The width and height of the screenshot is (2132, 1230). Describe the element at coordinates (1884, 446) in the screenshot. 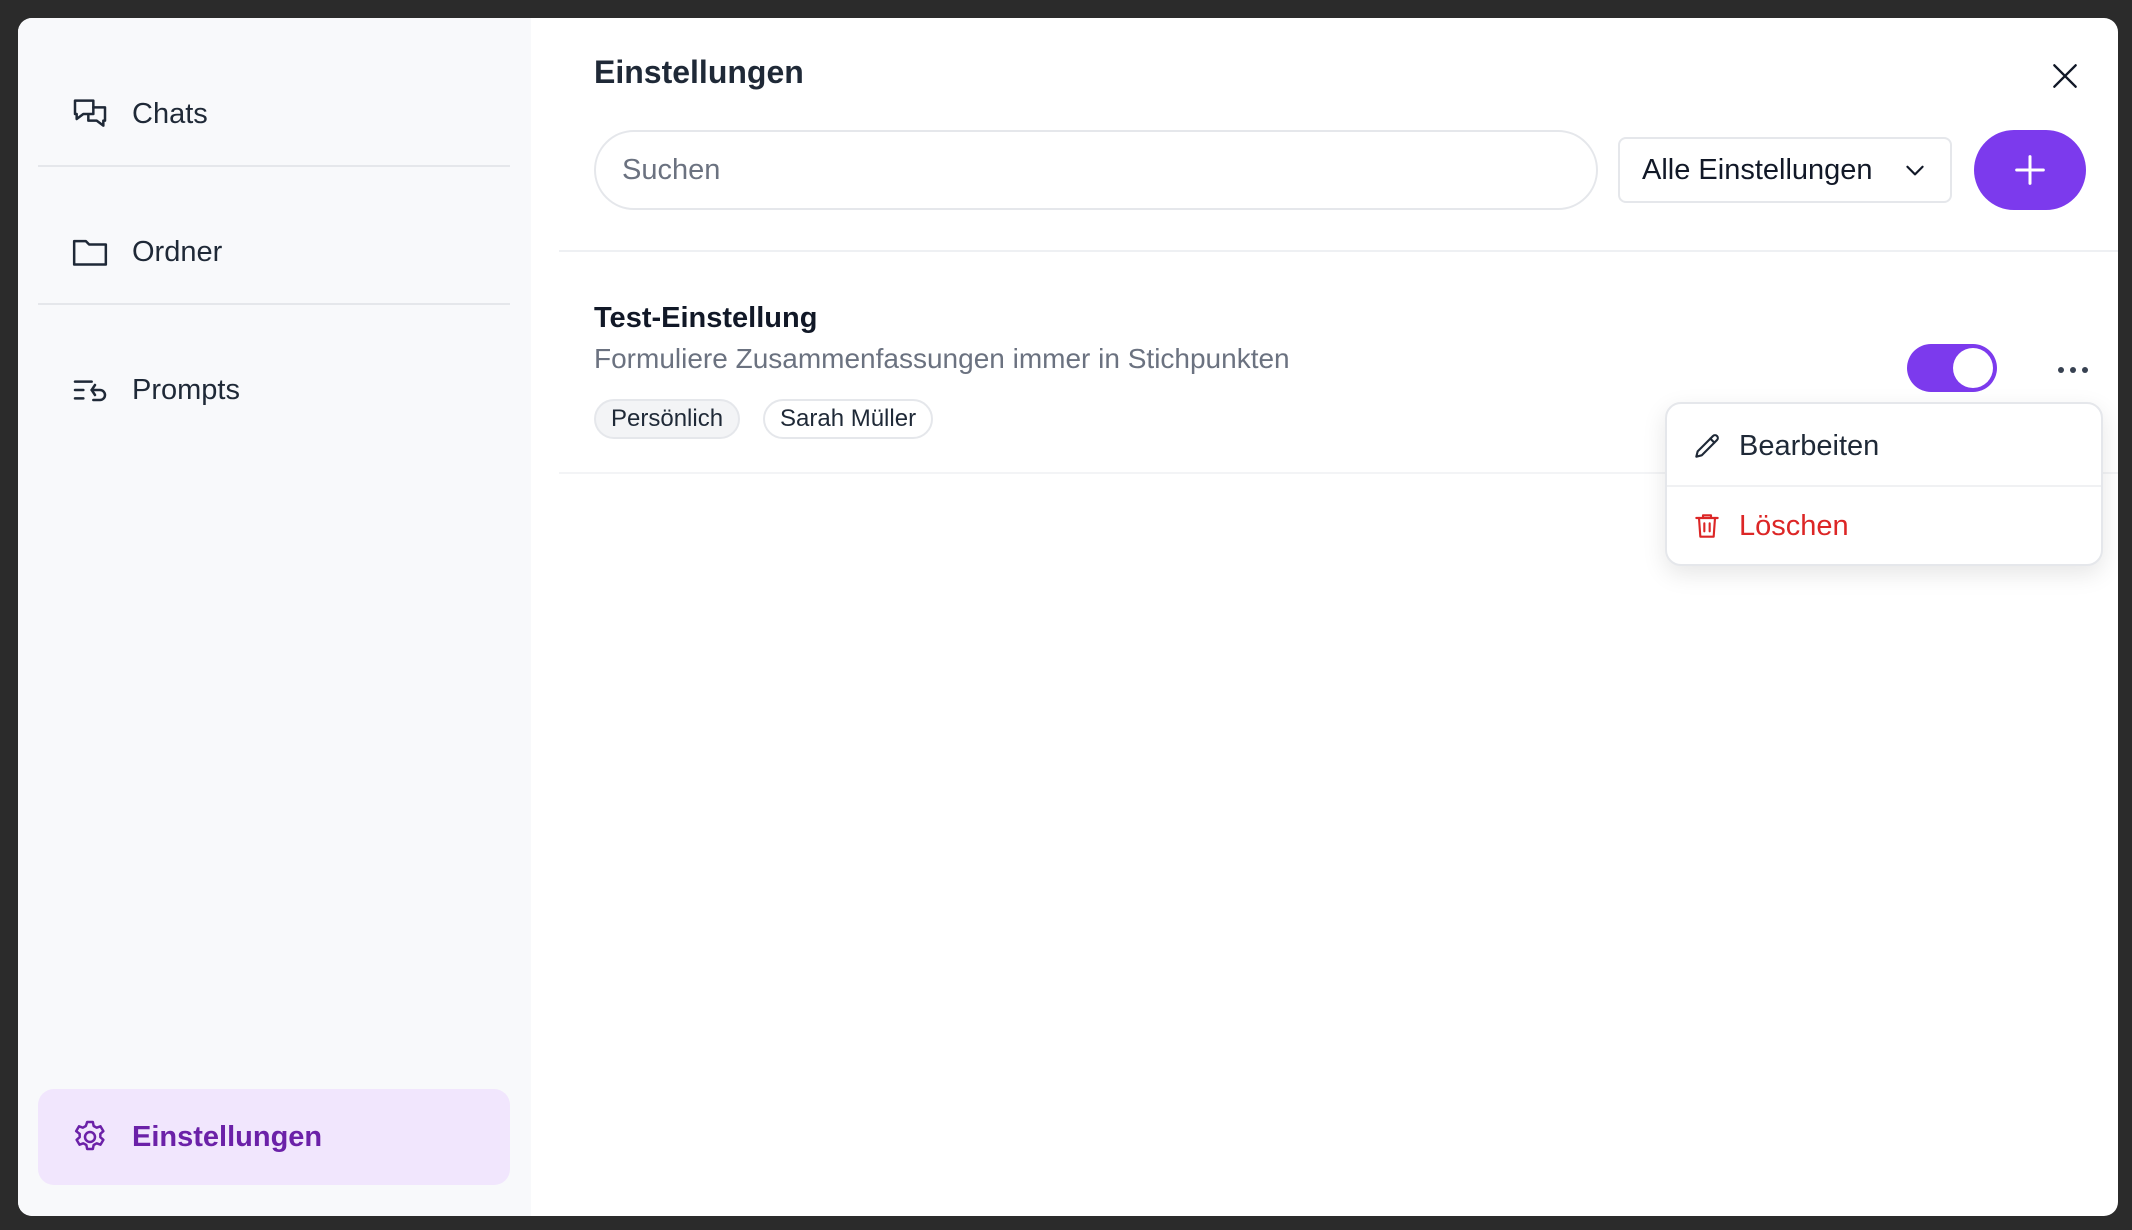

I see `menu-item-edit: Bearbeiten` at that location.